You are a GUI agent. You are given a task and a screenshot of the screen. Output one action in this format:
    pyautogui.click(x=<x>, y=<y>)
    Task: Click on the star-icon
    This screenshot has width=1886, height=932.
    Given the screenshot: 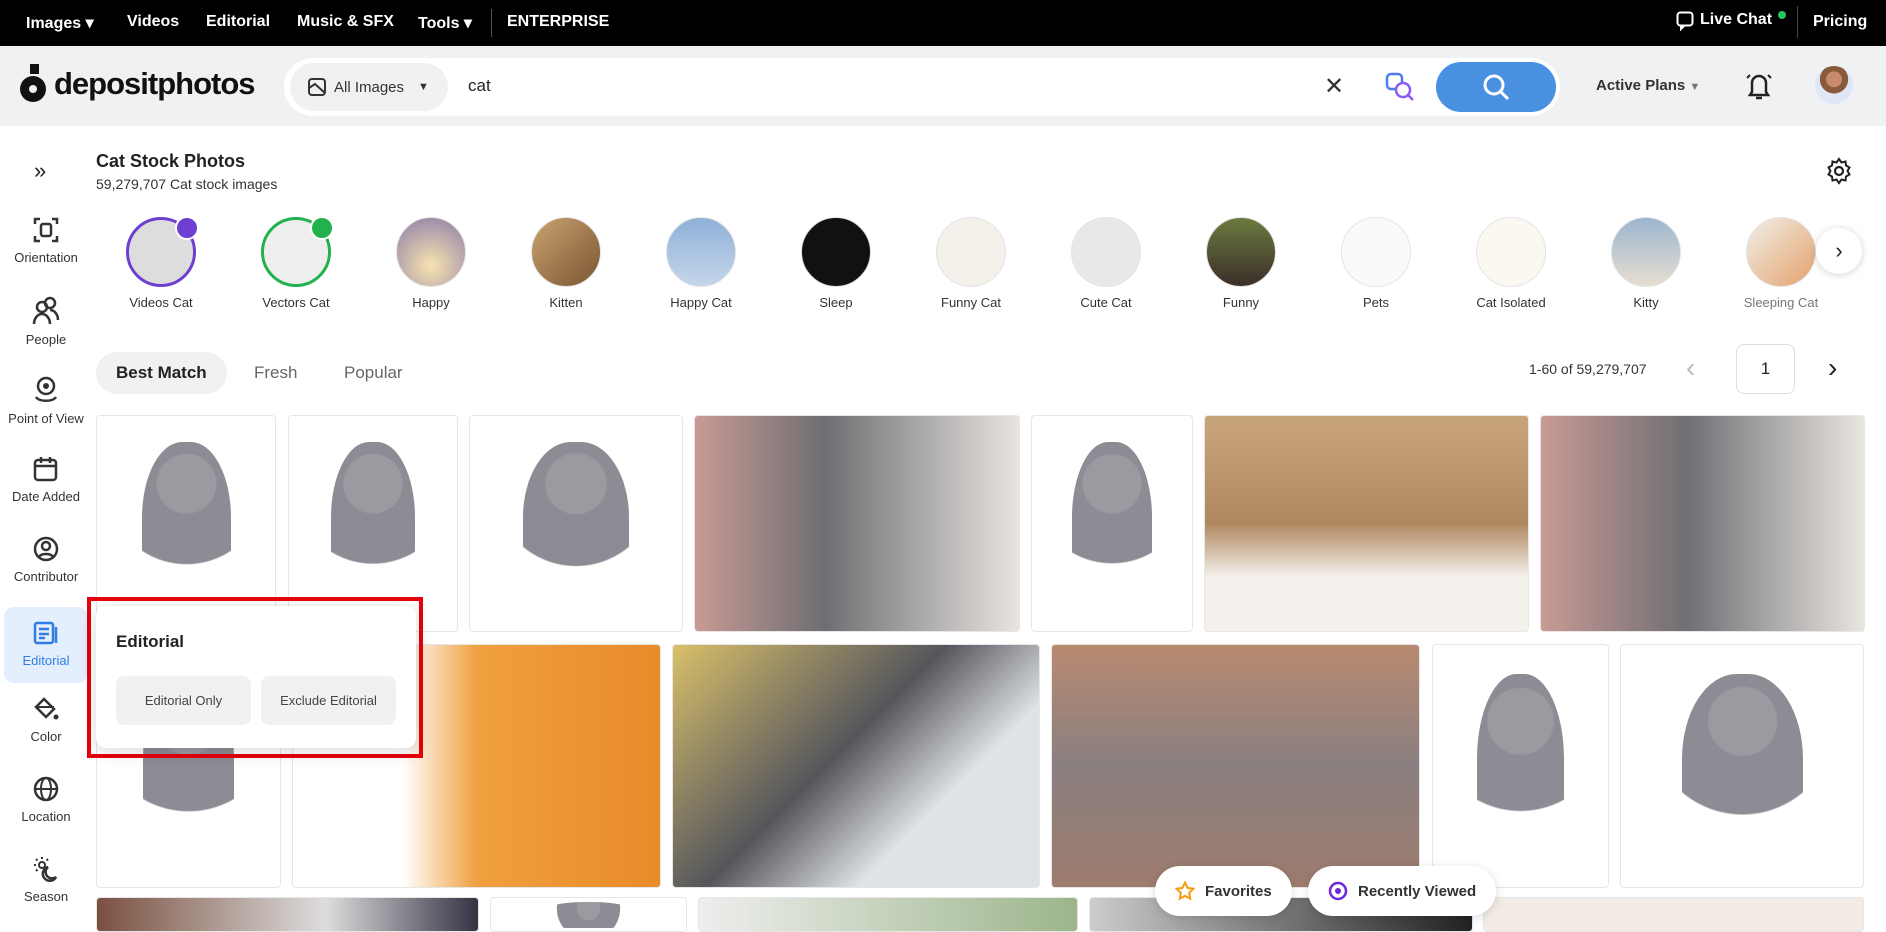 What is the action you would take?
    pyautogui.click(x=1185, y=891)
    